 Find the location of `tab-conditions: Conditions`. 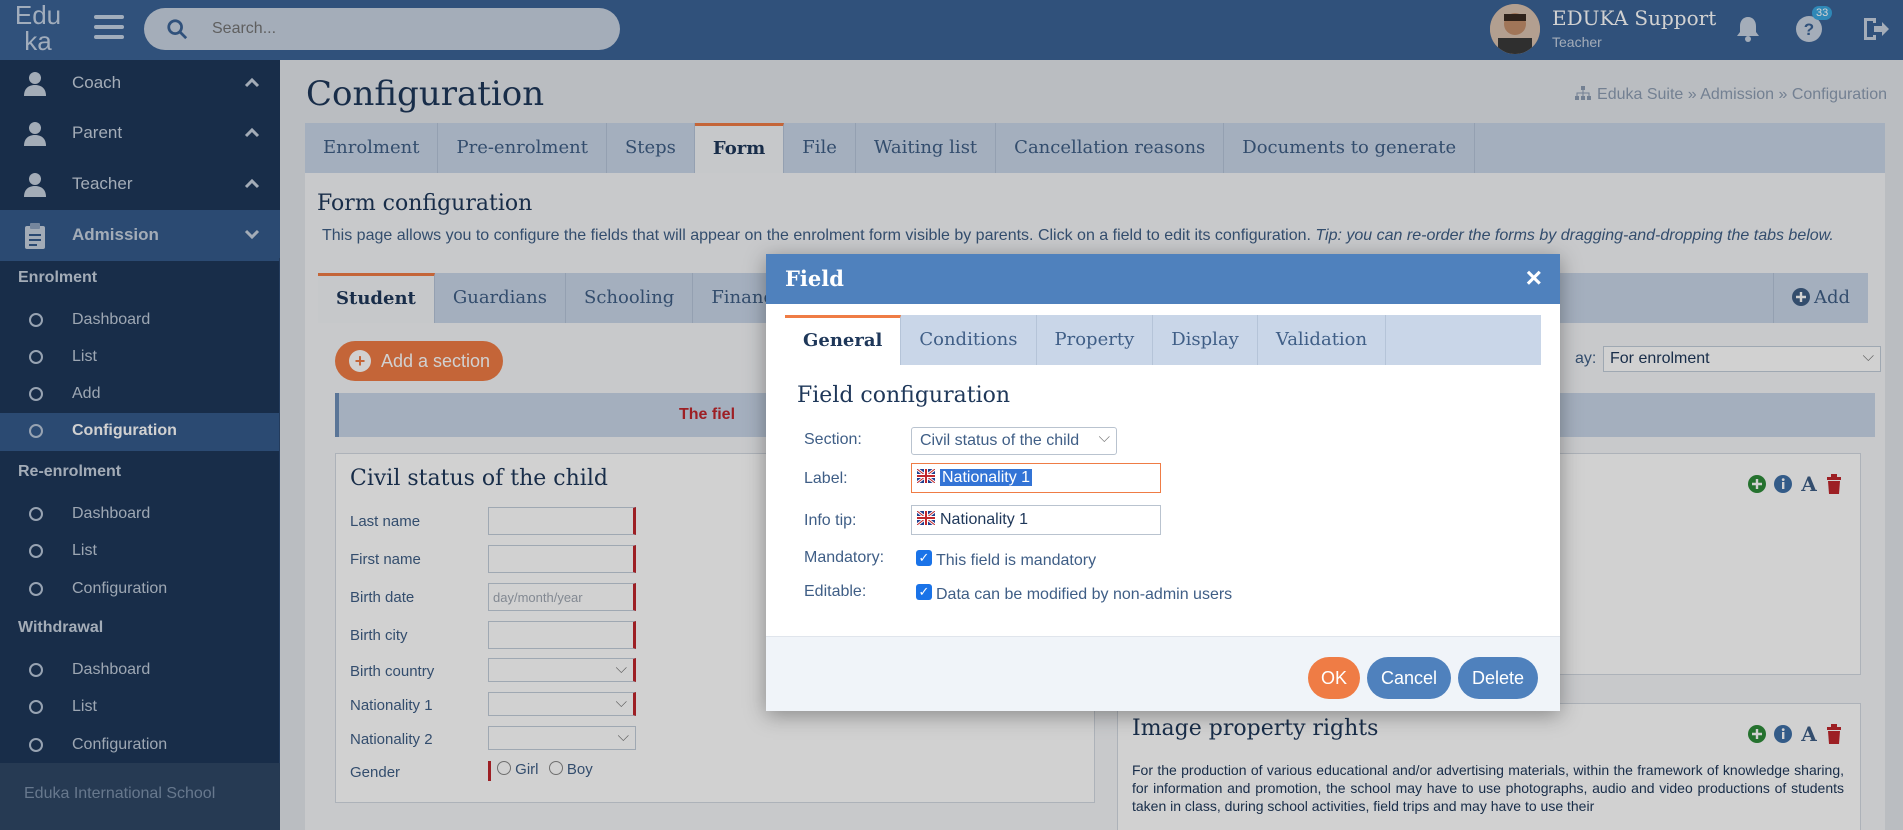

tab-conditions: Conditions is located at coordinates (969, 340).